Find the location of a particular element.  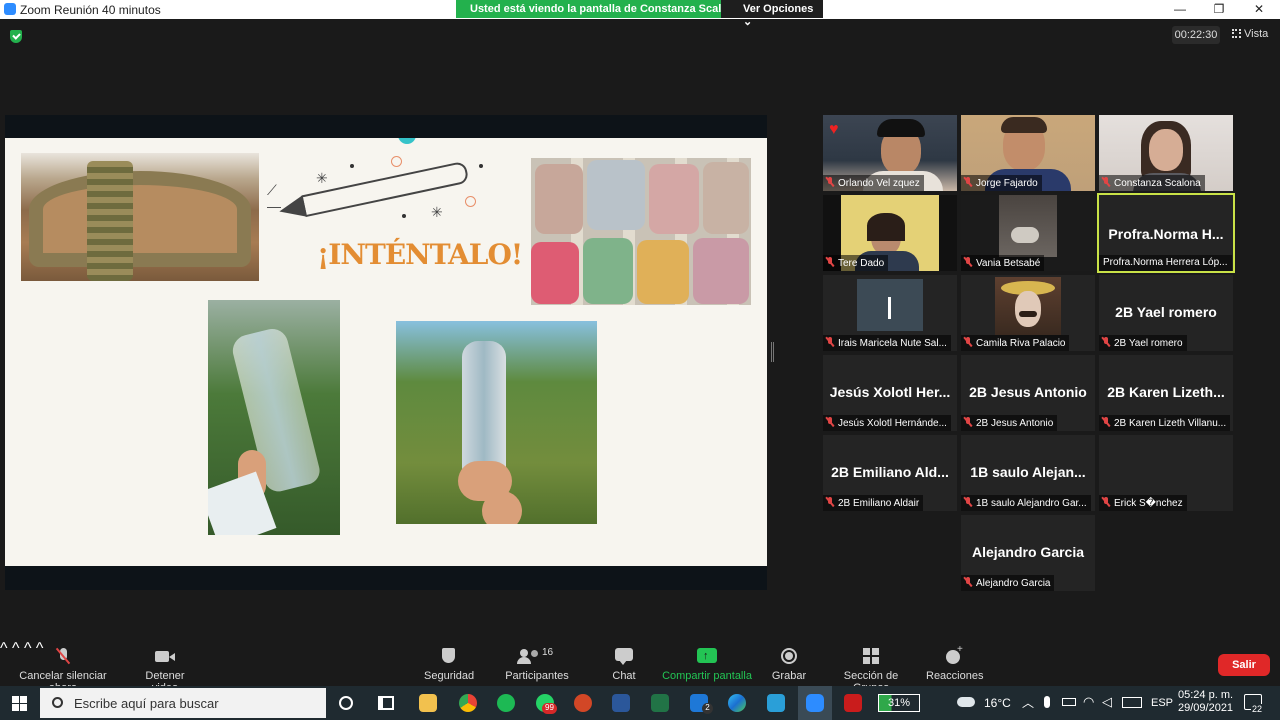

bottle-wall-photo is located at coordinates (140, 217).